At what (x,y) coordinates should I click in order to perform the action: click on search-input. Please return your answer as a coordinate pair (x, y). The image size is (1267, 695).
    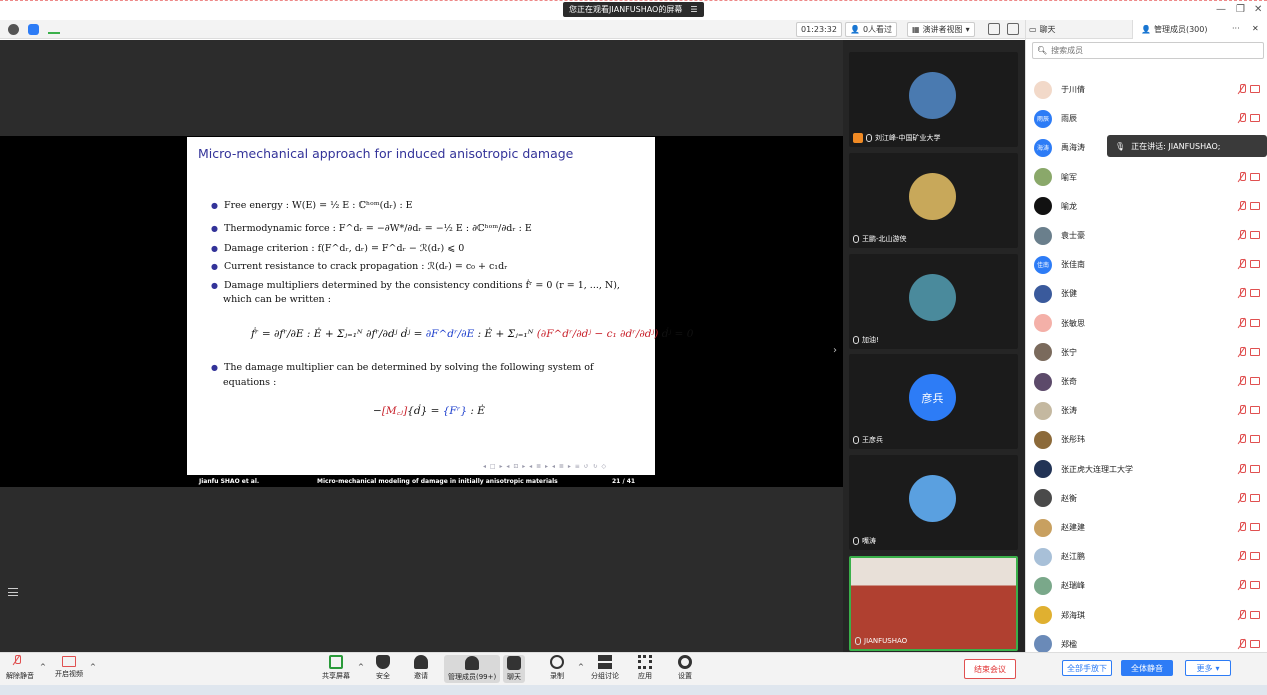
    Looking at the image, I should click on (1151, 50).